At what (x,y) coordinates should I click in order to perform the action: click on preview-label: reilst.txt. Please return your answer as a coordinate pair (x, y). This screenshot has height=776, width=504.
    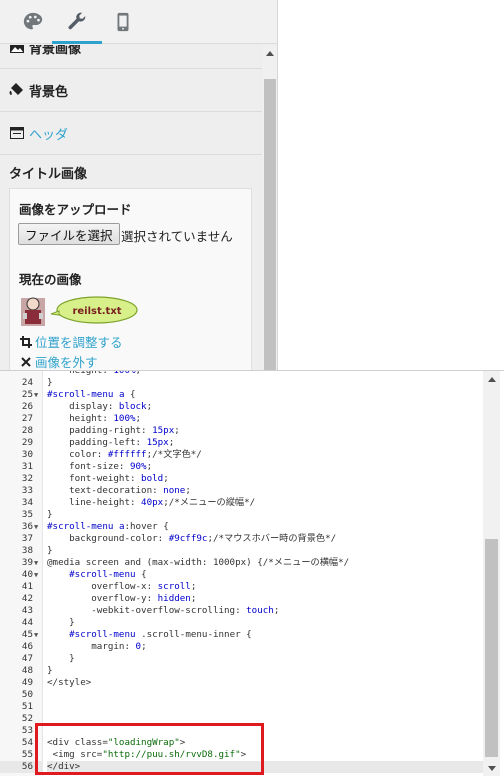
    Looking at the image, I should click on (96, 311).